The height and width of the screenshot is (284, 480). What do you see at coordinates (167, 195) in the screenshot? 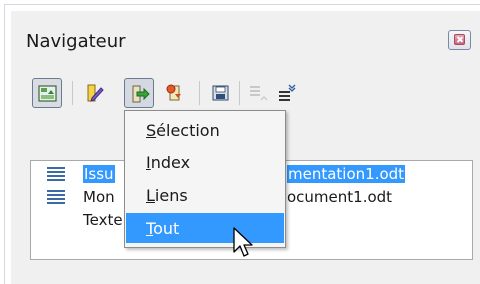
I see `menu-item-label: Liens` at bounding box center [167, 195].